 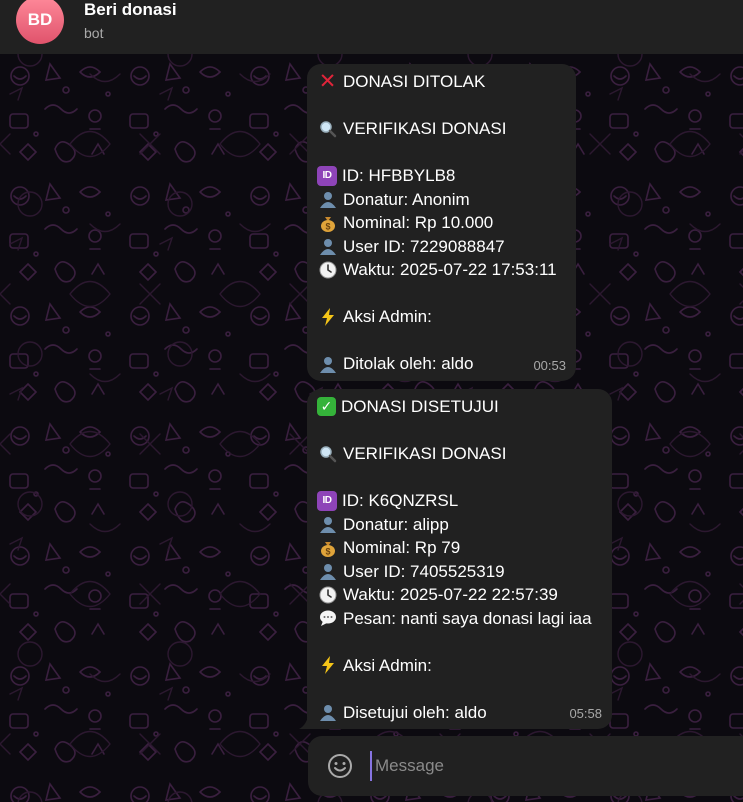 I want to click on chat-header: BD Beri donasi bot, so click(x=371, y=27).